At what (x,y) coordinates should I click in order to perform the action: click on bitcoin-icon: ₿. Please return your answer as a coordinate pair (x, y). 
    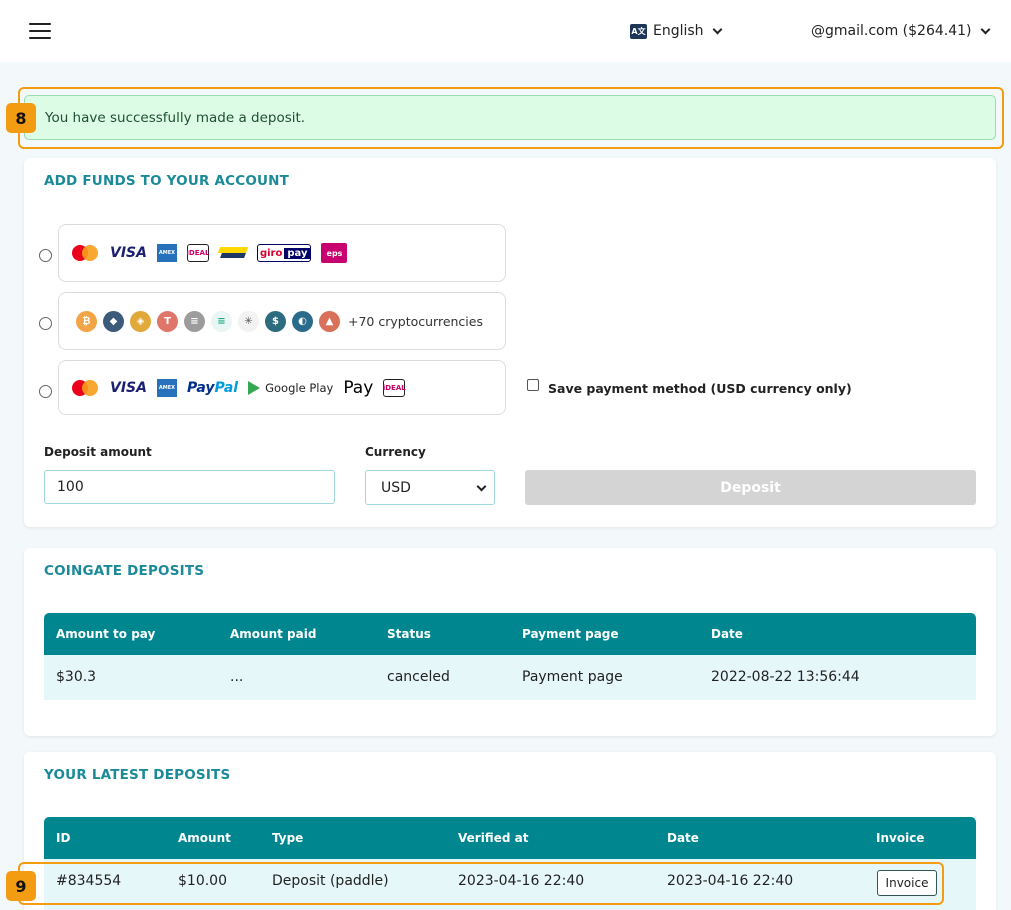
    Looking at the image, I should click on (86, 321).